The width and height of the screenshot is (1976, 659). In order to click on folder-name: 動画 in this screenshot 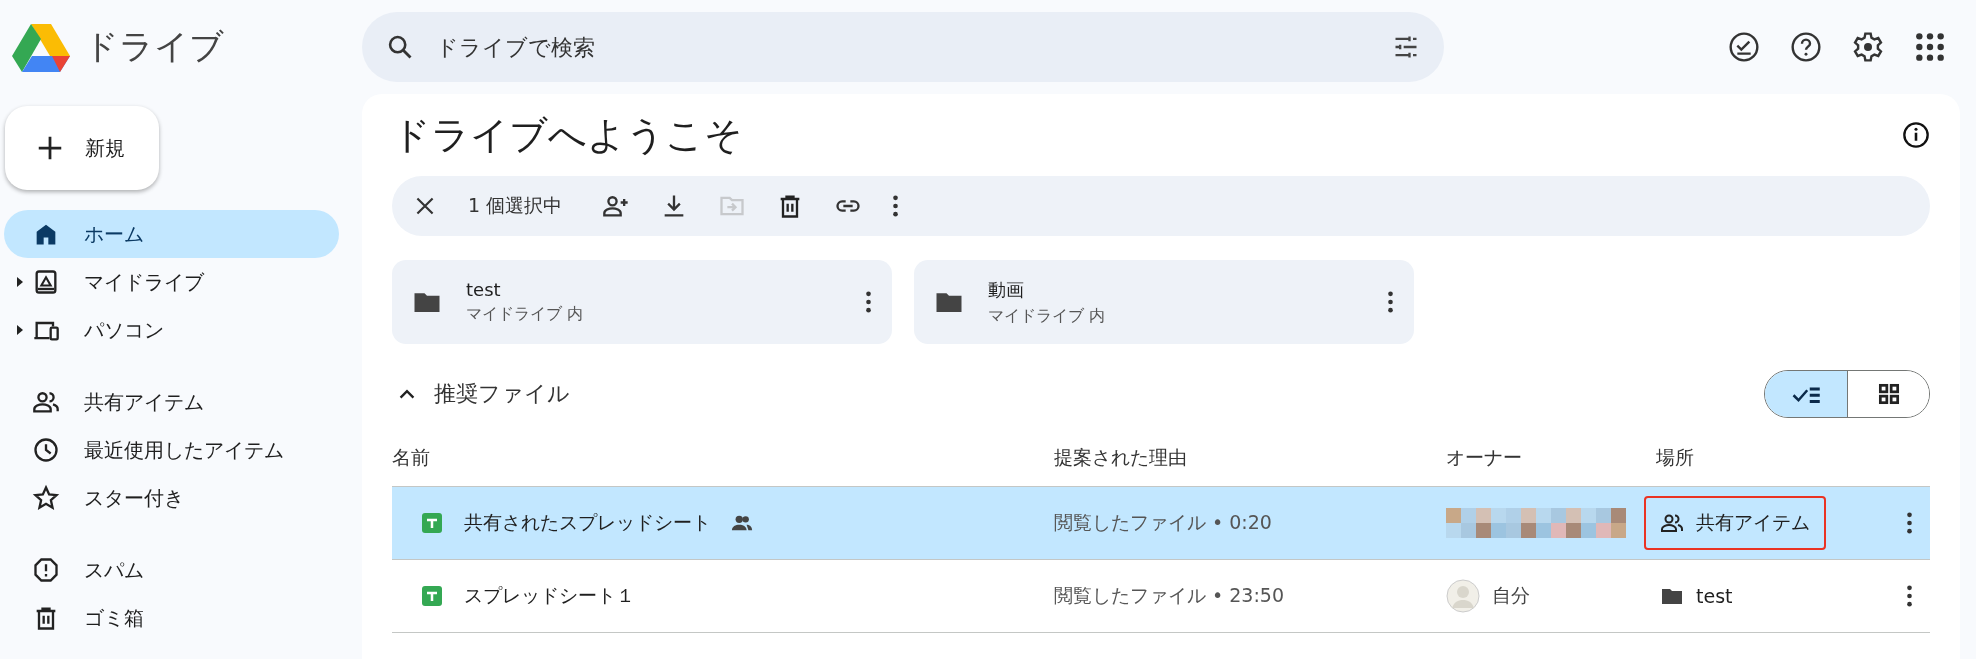, I will do `click(1006, 289)`.